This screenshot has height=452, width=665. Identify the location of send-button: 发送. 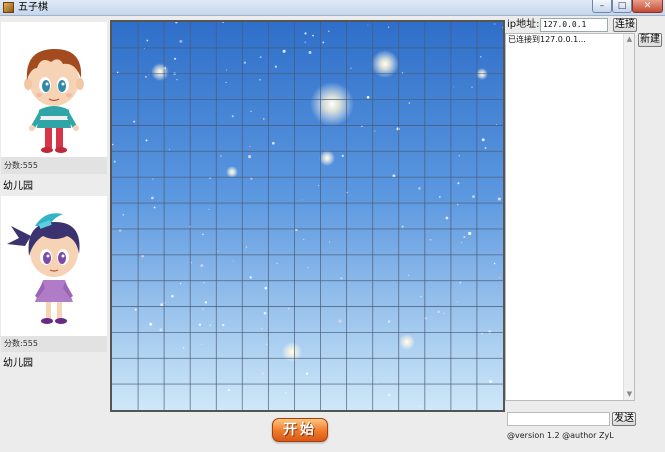
(624, 419).